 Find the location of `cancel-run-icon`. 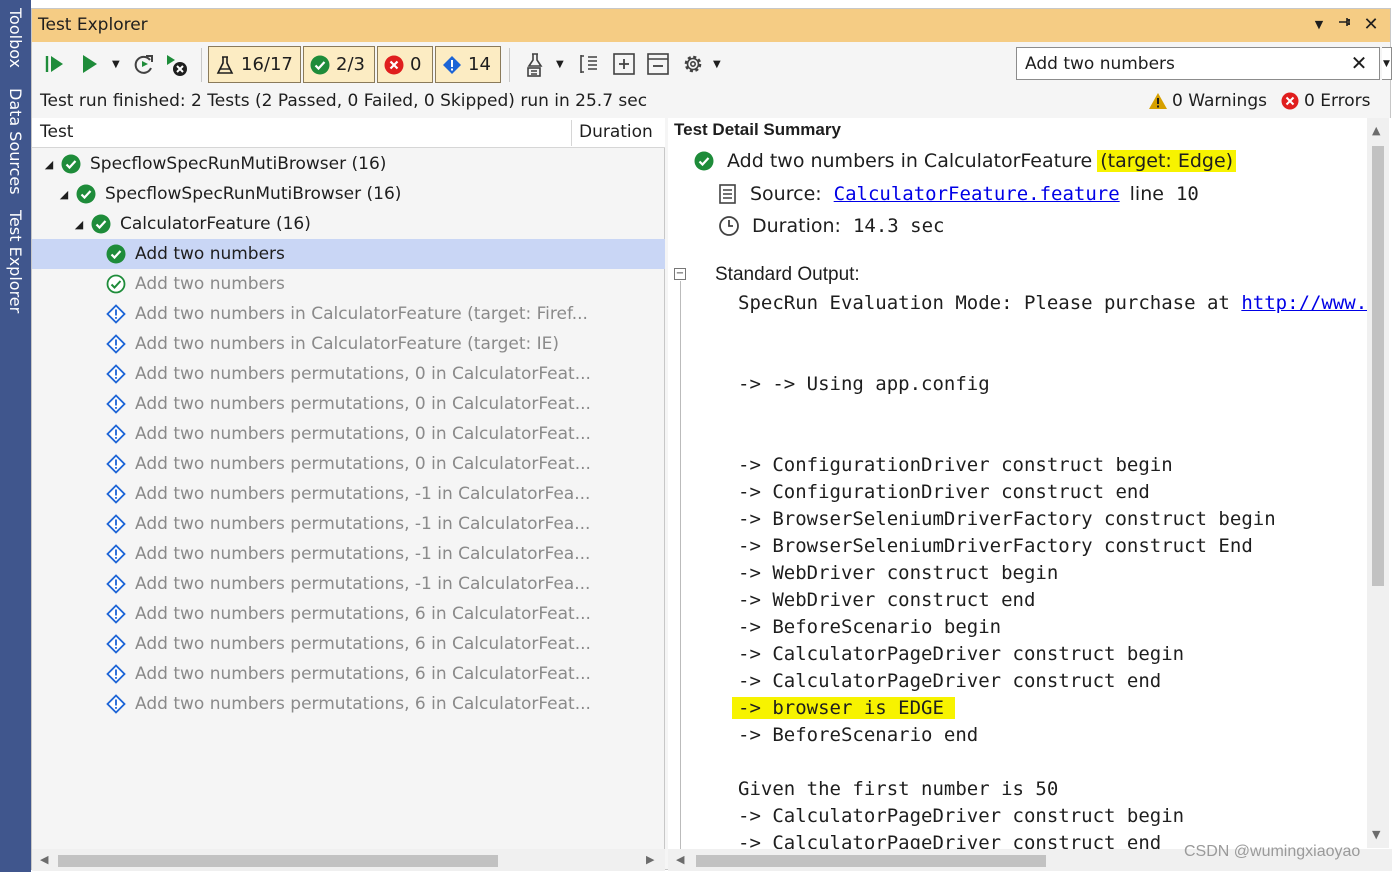

cancel-run-icon is located at coordinates (178, 65).